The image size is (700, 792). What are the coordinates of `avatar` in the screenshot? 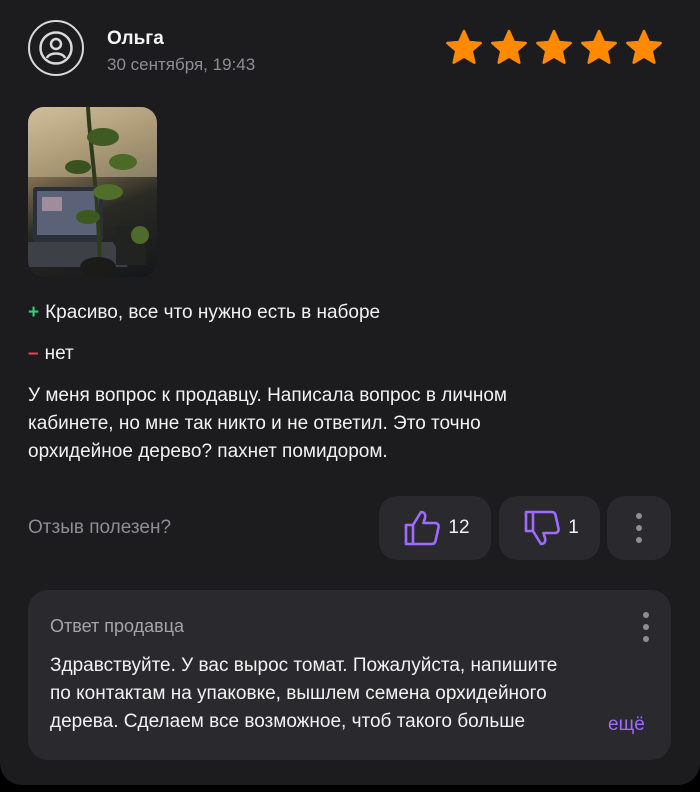 It's located at (56, 48).